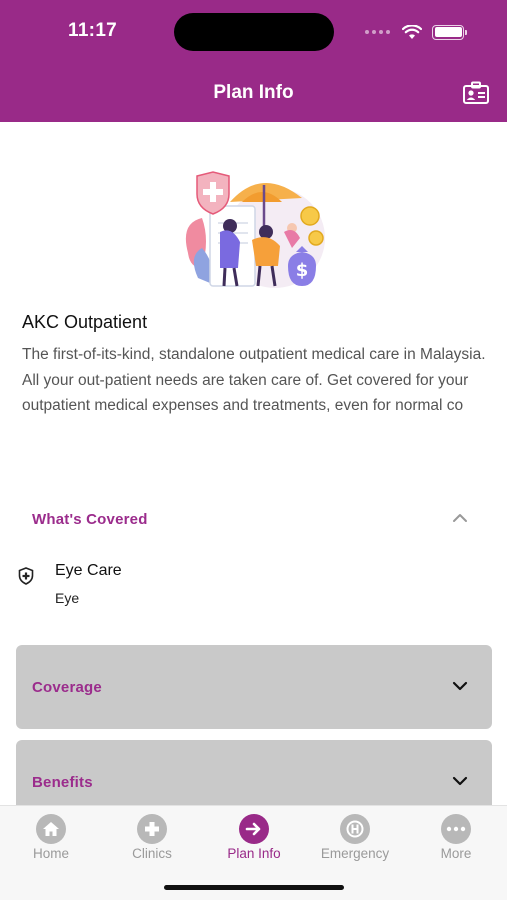  What do you see at coordinates (62, 782) in the screenshot?
I see `benefits-label: Benefits` at bounding box center [62, 782].